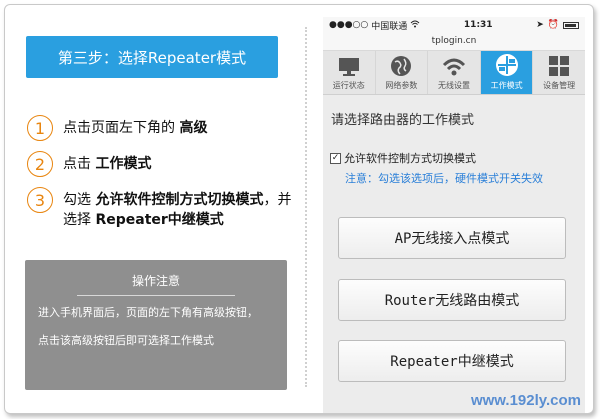 The width and height of the screenshot is (600, 419). I want to click on checkbox-label: 允许软件控制方式切换模式, so click(410, 158).